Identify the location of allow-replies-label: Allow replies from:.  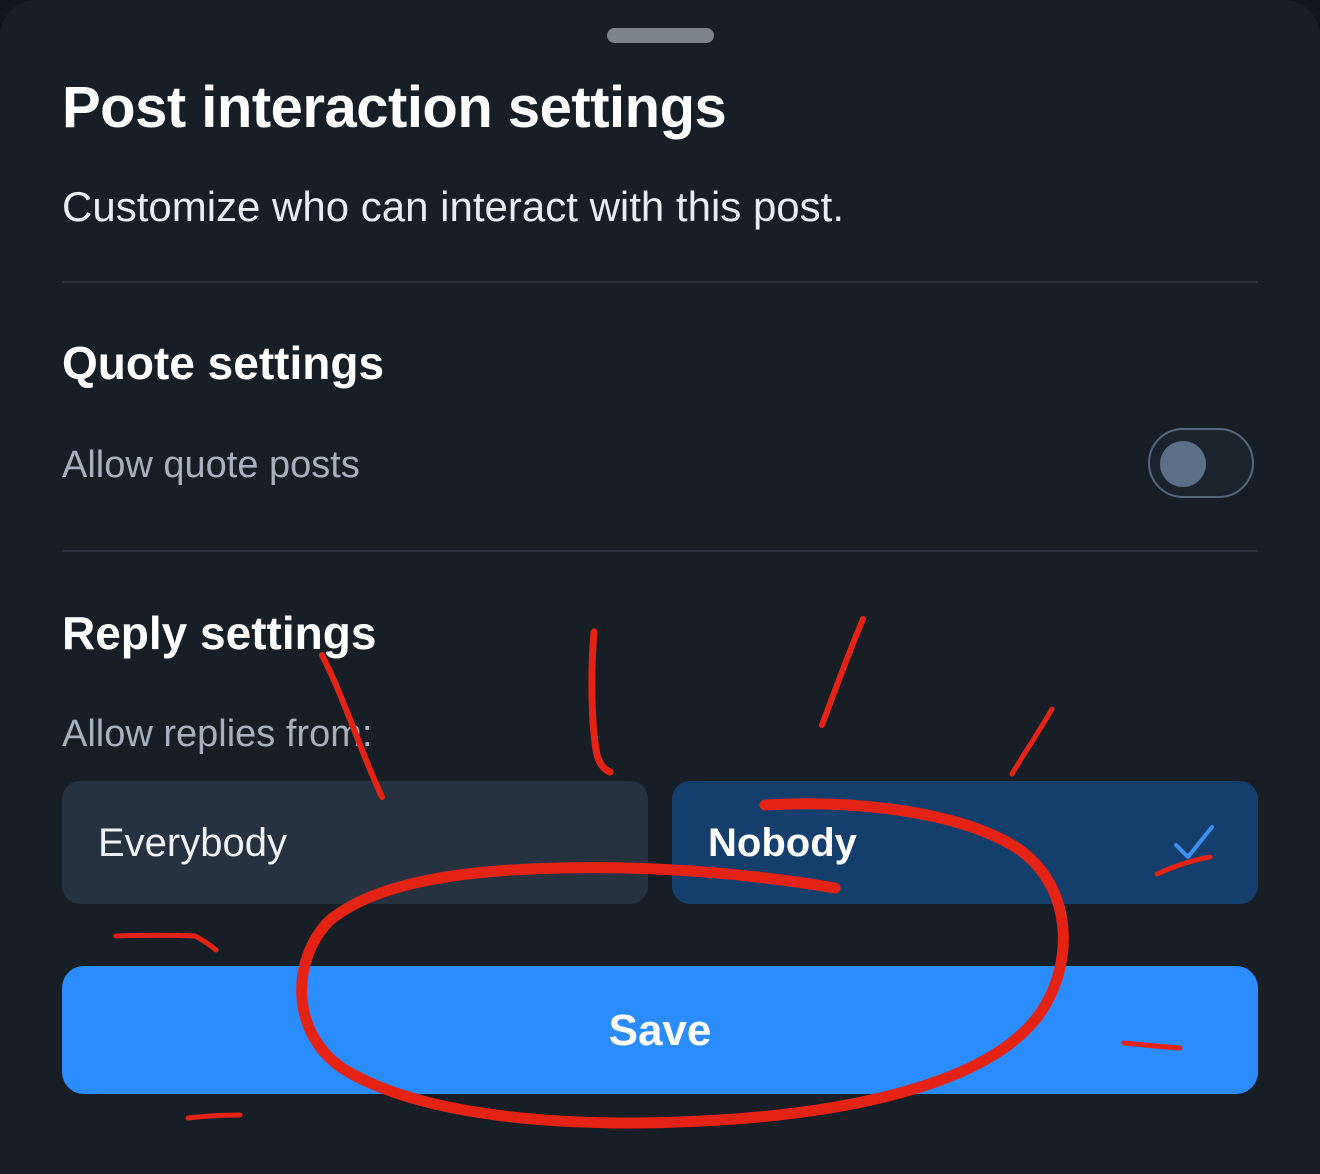
(217, 734).